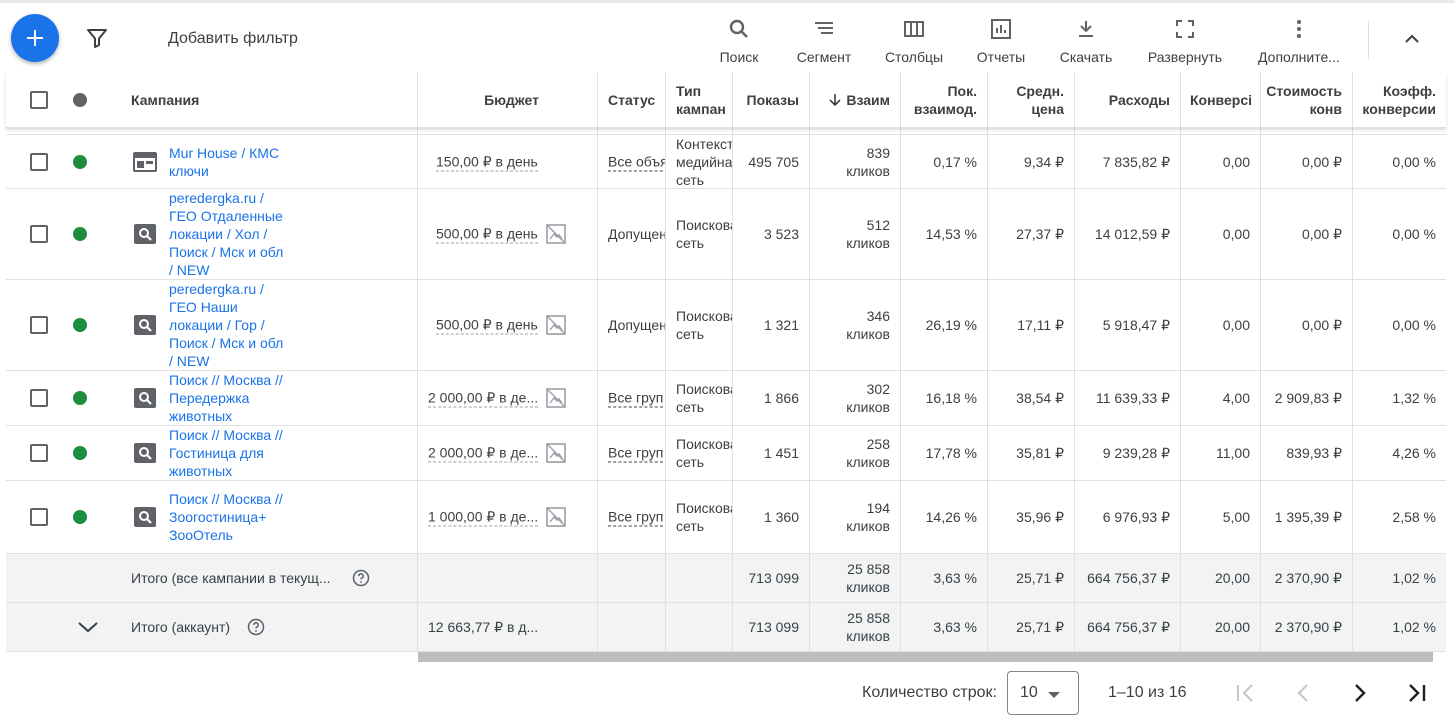 The image size is (1455, 722). I want to click on campaign-link: Mur House / КМС ключи, so click(228, 162).